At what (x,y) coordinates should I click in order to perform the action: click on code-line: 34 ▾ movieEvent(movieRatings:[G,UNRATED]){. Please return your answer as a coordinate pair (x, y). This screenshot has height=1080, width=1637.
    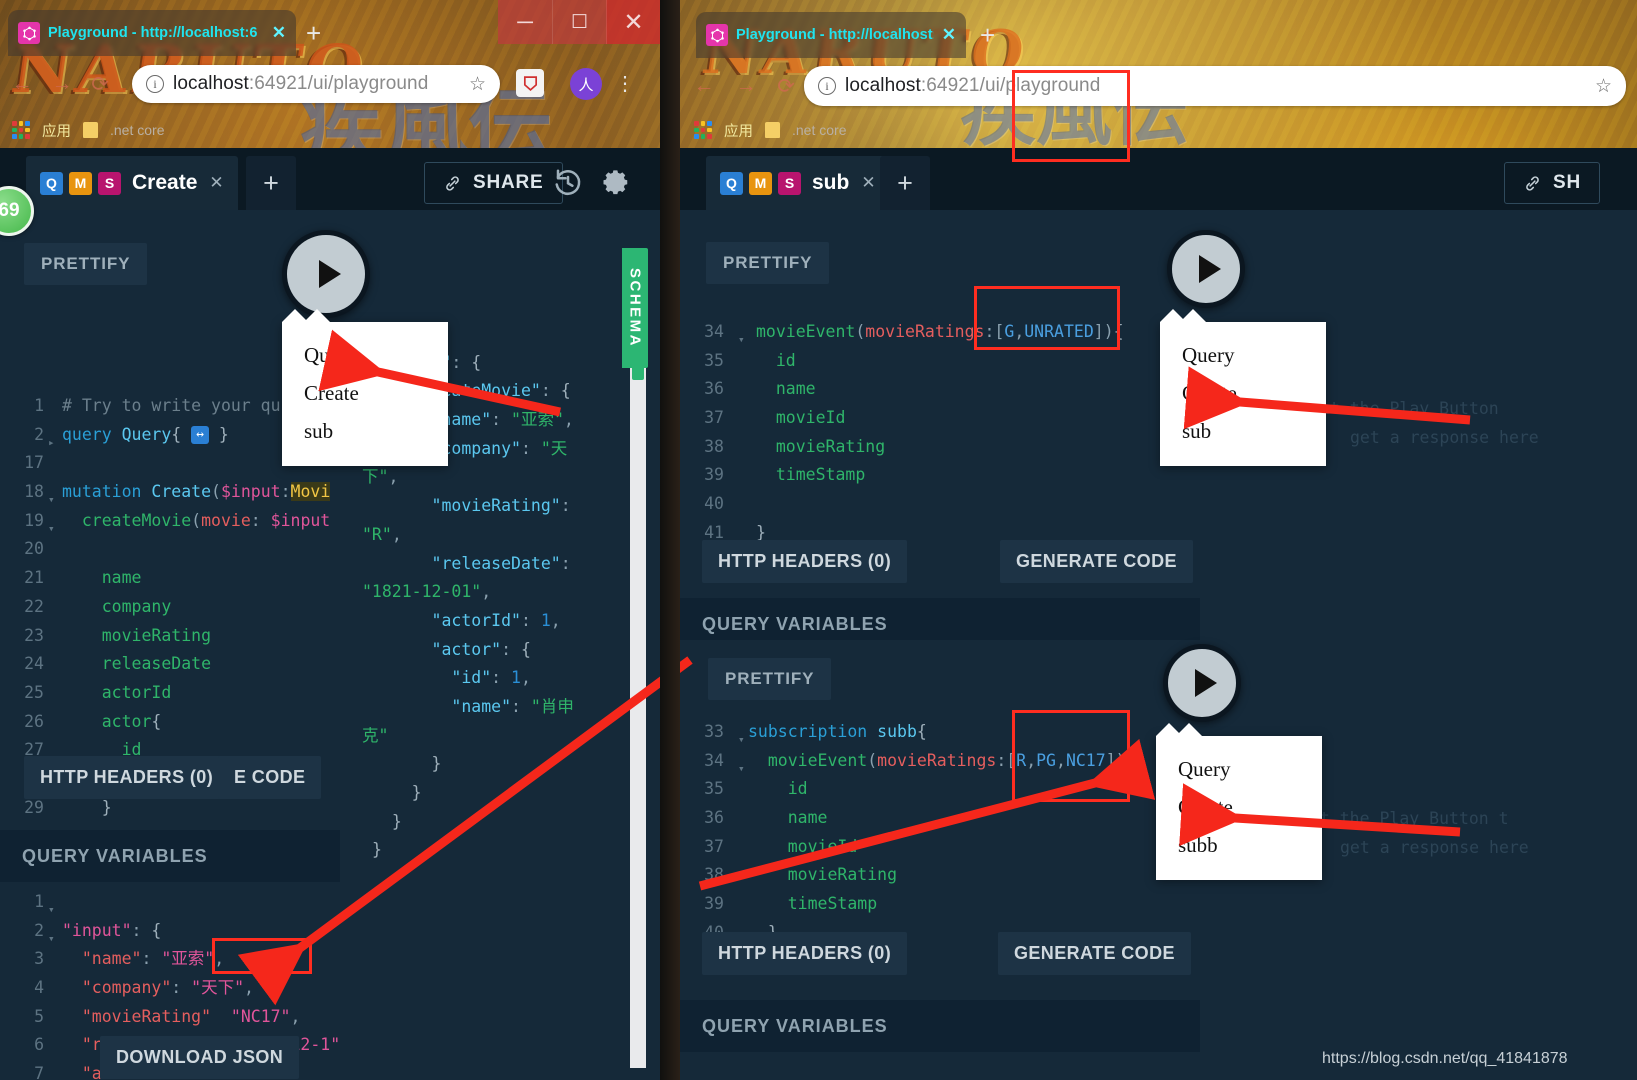
    Looking at the image, I should click on (940, 332).